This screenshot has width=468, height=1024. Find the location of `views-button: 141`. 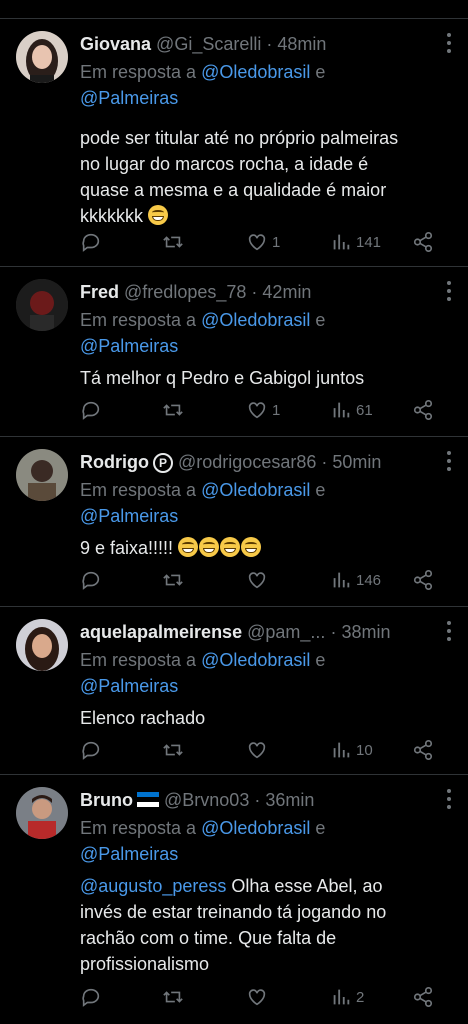

views-button: 141 is located at coordinates (355, 242).